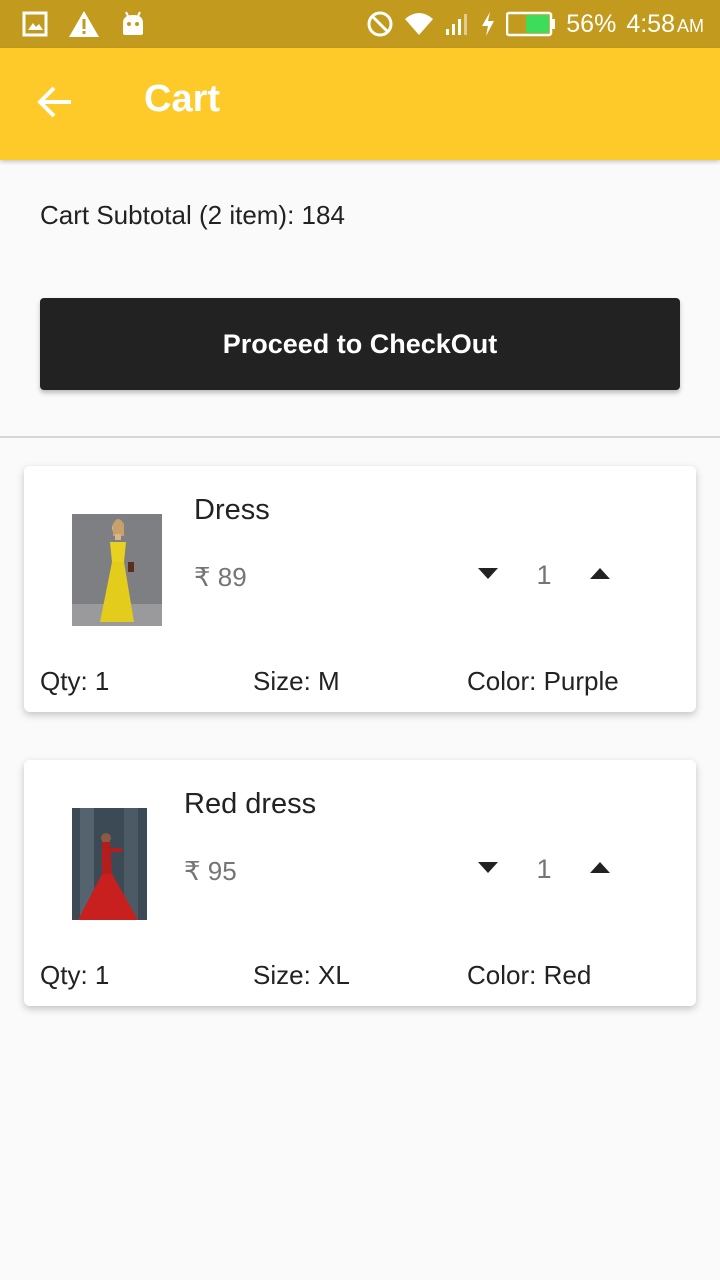 The height and width of the screenshot is (1280, 720). I want to click on battery-percent: 56%, so click(591, 23).